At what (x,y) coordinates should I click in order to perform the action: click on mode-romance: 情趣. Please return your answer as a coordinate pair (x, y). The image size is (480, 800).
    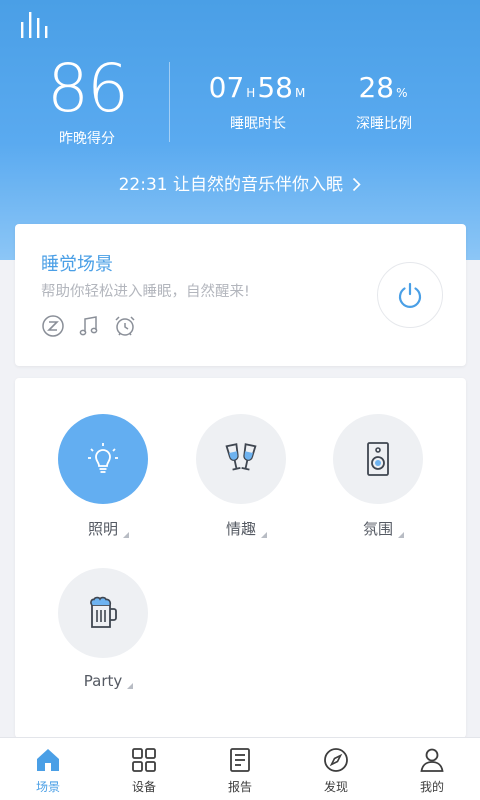
    Looking at the image, I should click on (241, 476).